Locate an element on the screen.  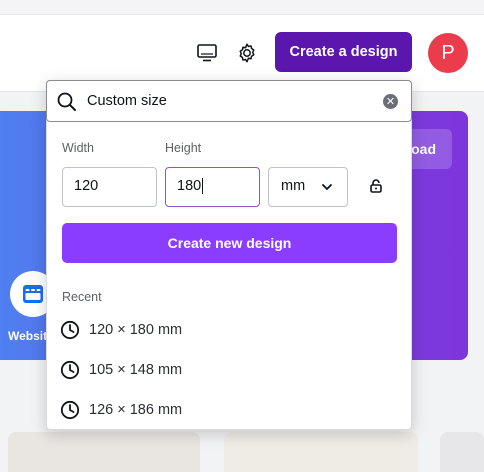
search-value: Custom size is located at coordinates (127, 101).